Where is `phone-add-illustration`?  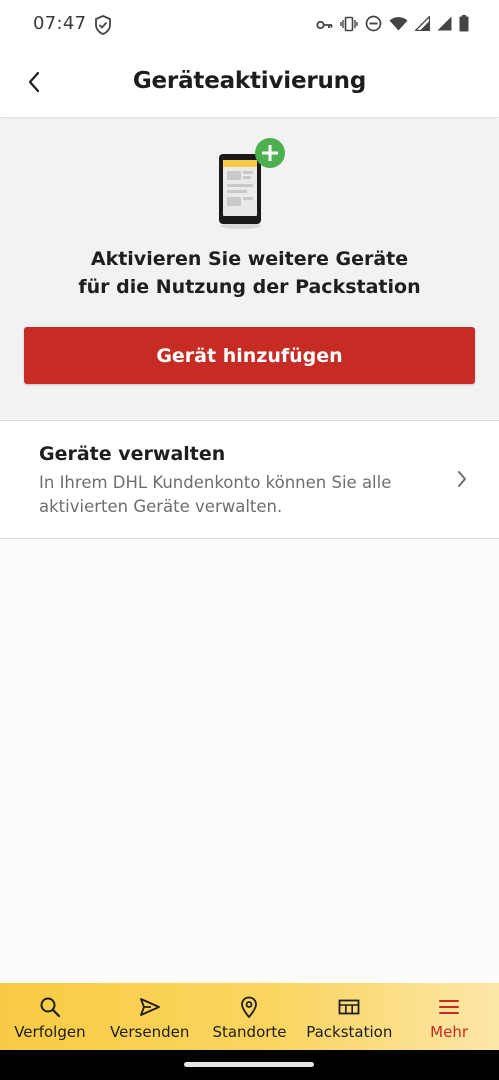 phone-add-illustration is located at coordinates (249, 186).